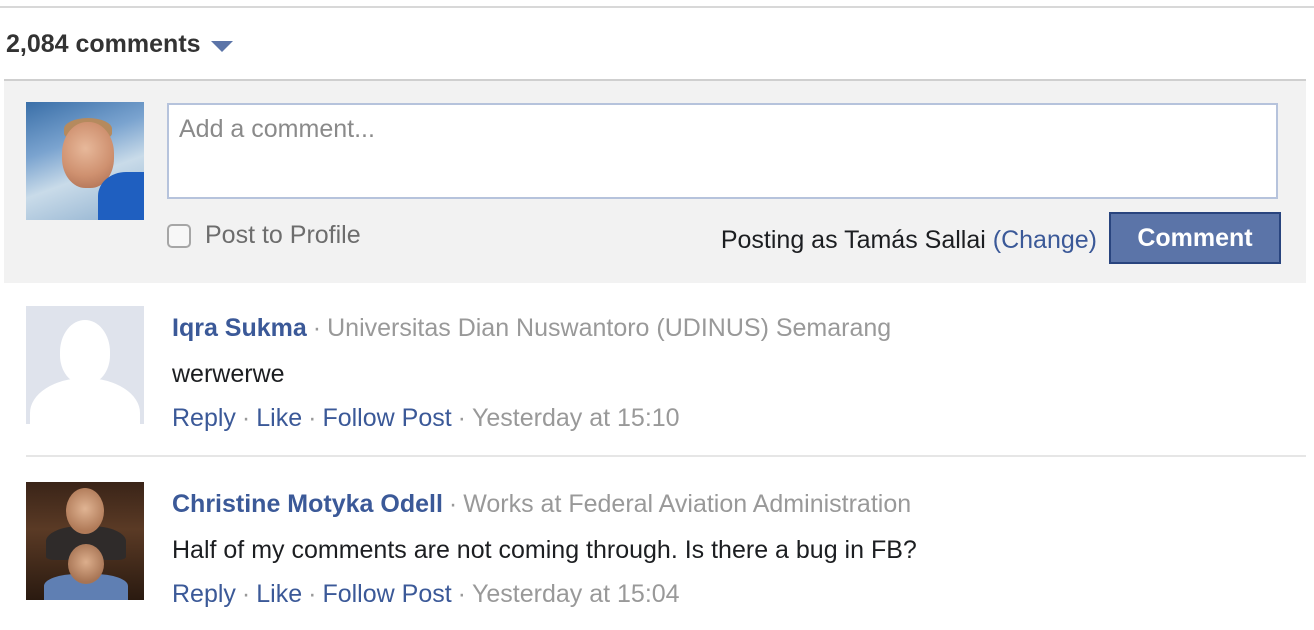  What do you see at coordinates (85, 161) in the screenshot?
I see `current-user-avatar` at bounding box center [85, 161].